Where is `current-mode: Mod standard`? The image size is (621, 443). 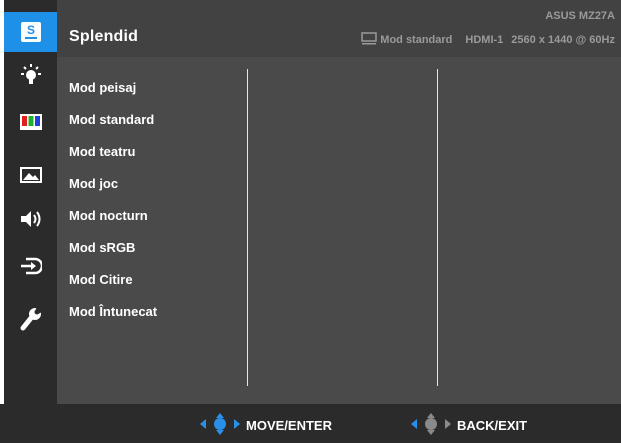
current-mode: Mod standard is located at coordinates (416, 40).